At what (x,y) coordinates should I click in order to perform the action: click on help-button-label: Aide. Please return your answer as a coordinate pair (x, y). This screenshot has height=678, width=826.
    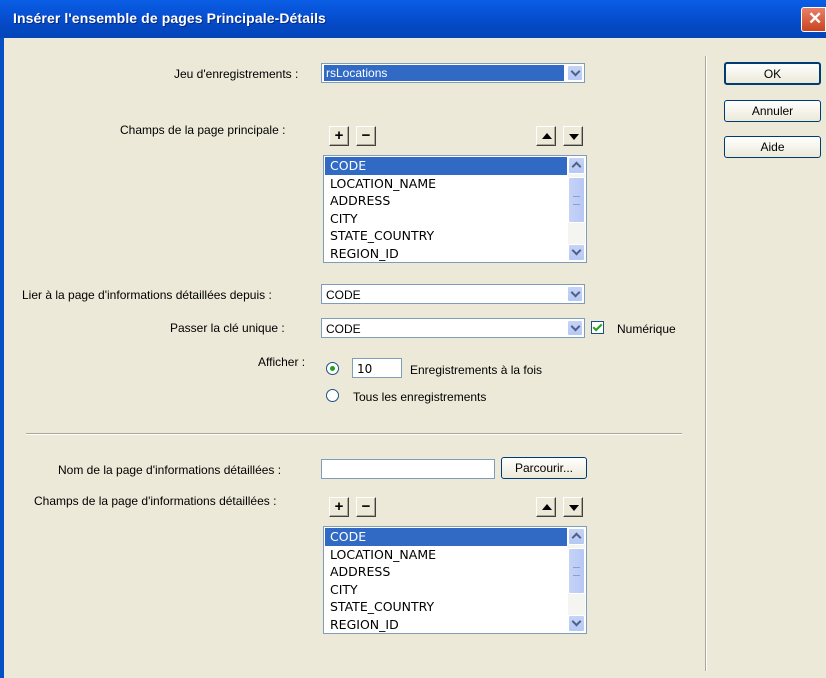
    Looking at the image, I should click on (772, 147).